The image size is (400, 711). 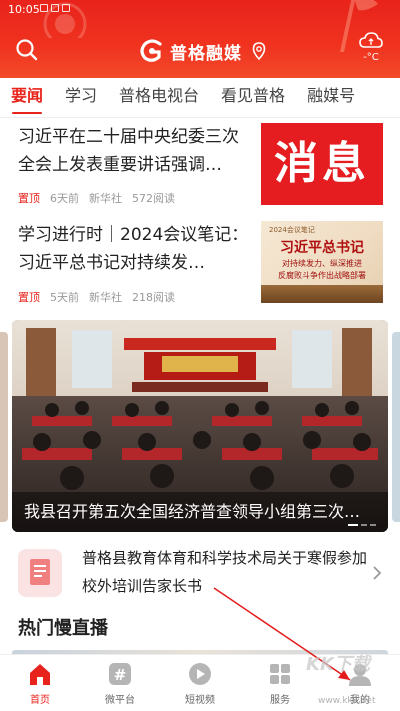 I want to click on thumbnail-label: 2024会议笔记, so click(x=292, y=230).